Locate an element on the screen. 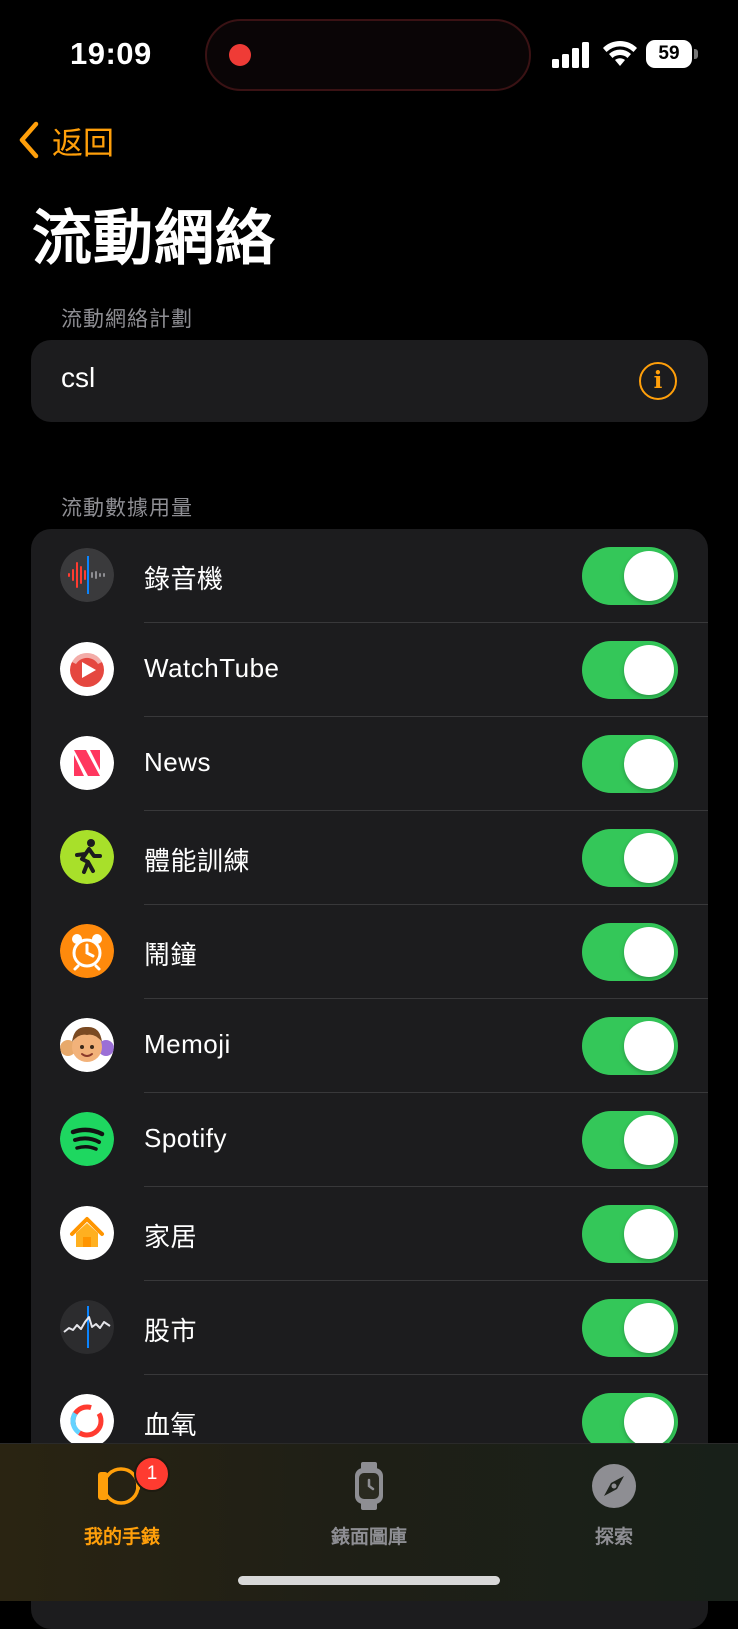 This screenshot has height=1629, width=738. home-data-toggle is located at coordinates (630, 1234).